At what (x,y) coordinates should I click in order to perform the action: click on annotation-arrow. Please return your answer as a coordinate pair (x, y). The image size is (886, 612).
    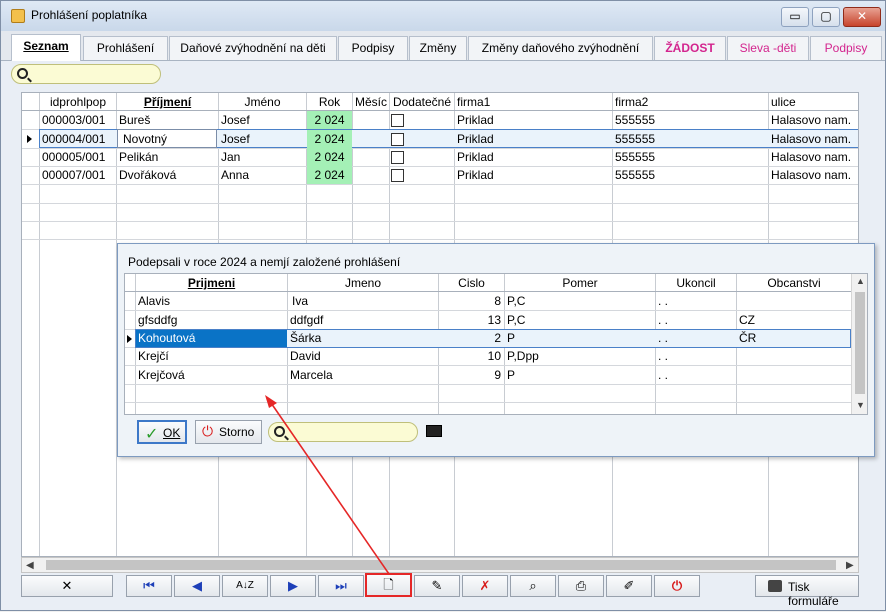
    Looking at the image, I should click on (327, 485).